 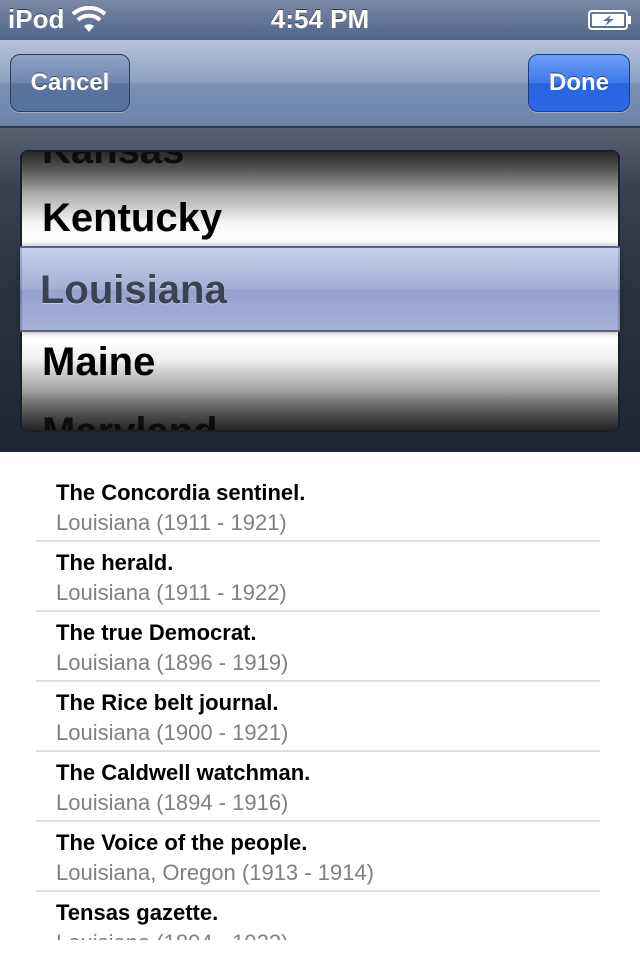 I want to click on result-title: The true Democrat., so click(x=156, y=632).